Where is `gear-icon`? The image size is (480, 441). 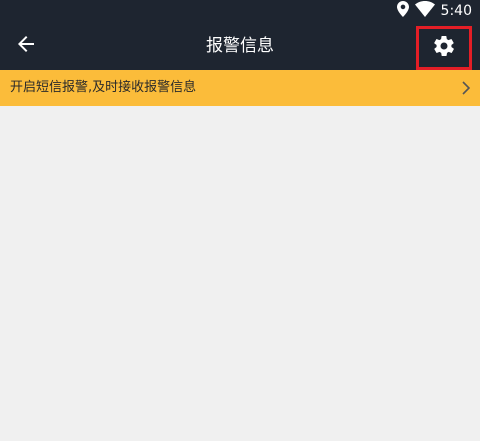
gear-icon is located at coordinates (444, 48).